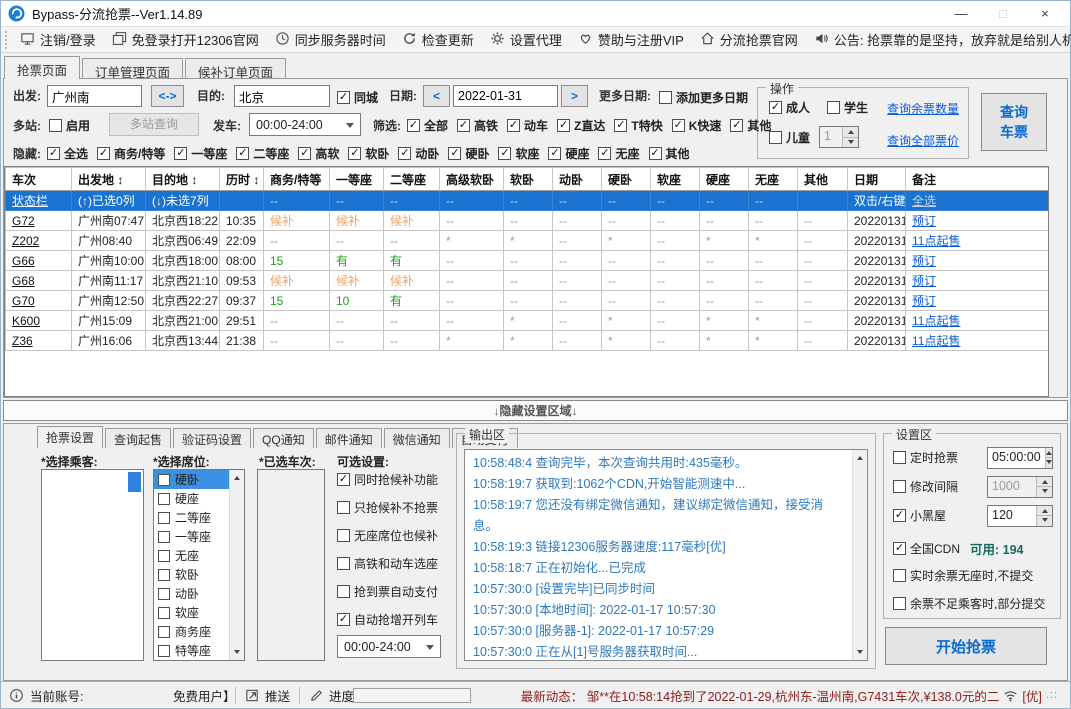  I want to click on option-自动抢增开列车: ✓ 自动抢增开列车, so click(387, 619).